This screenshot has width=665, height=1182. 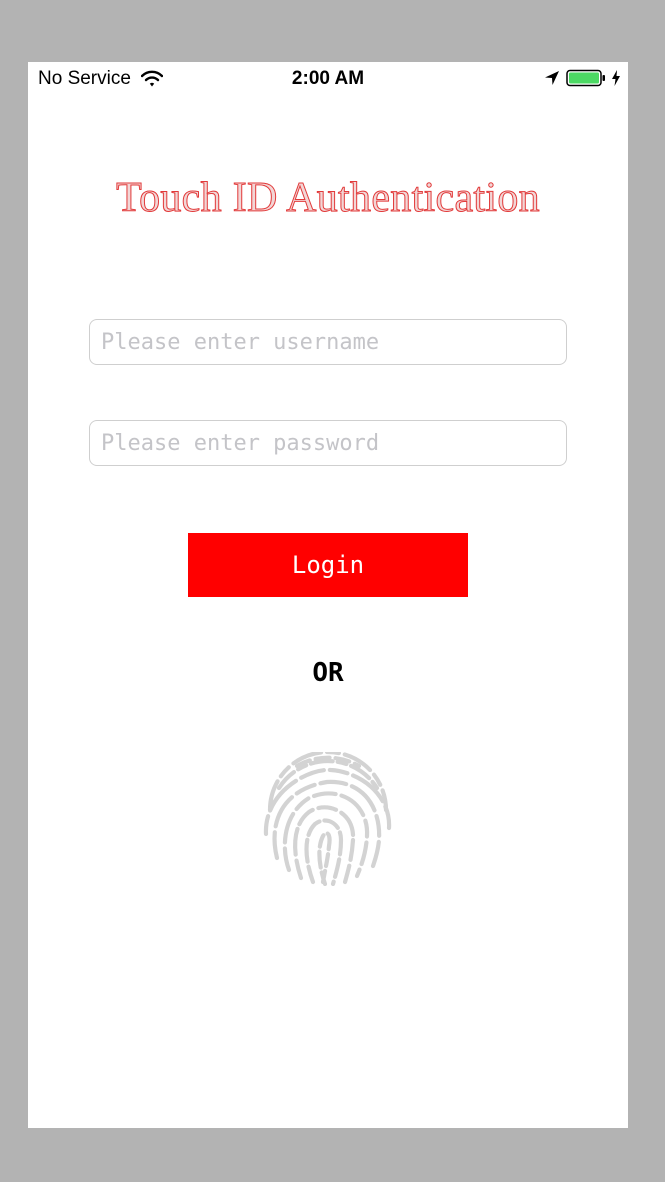 I want to click on page-title: Touch ID Authentication, so click(x=328, y=198).